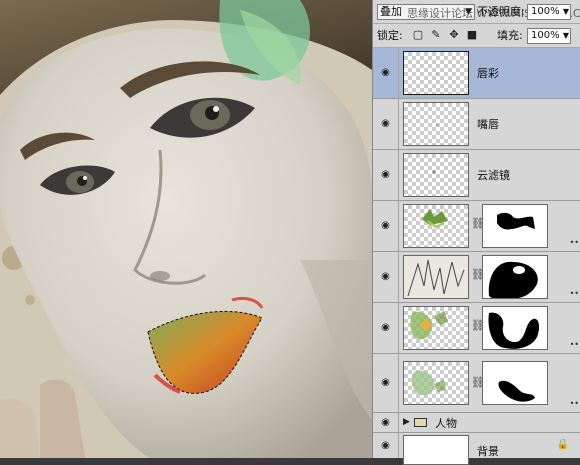 The width and height of the screenshot is (580, 465). Describe the element at coordinates (545, 35) in the screenshot. I see `fill-value: 100%` at that location.